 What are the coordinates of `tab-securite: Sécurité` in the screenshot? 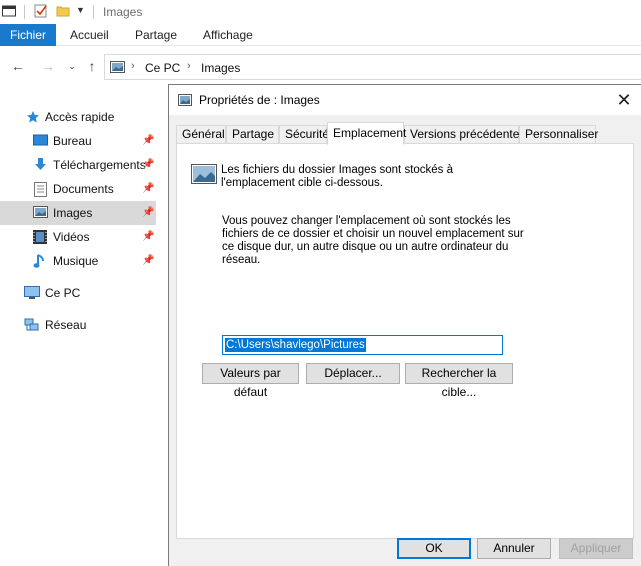 It's located at (304, 134).